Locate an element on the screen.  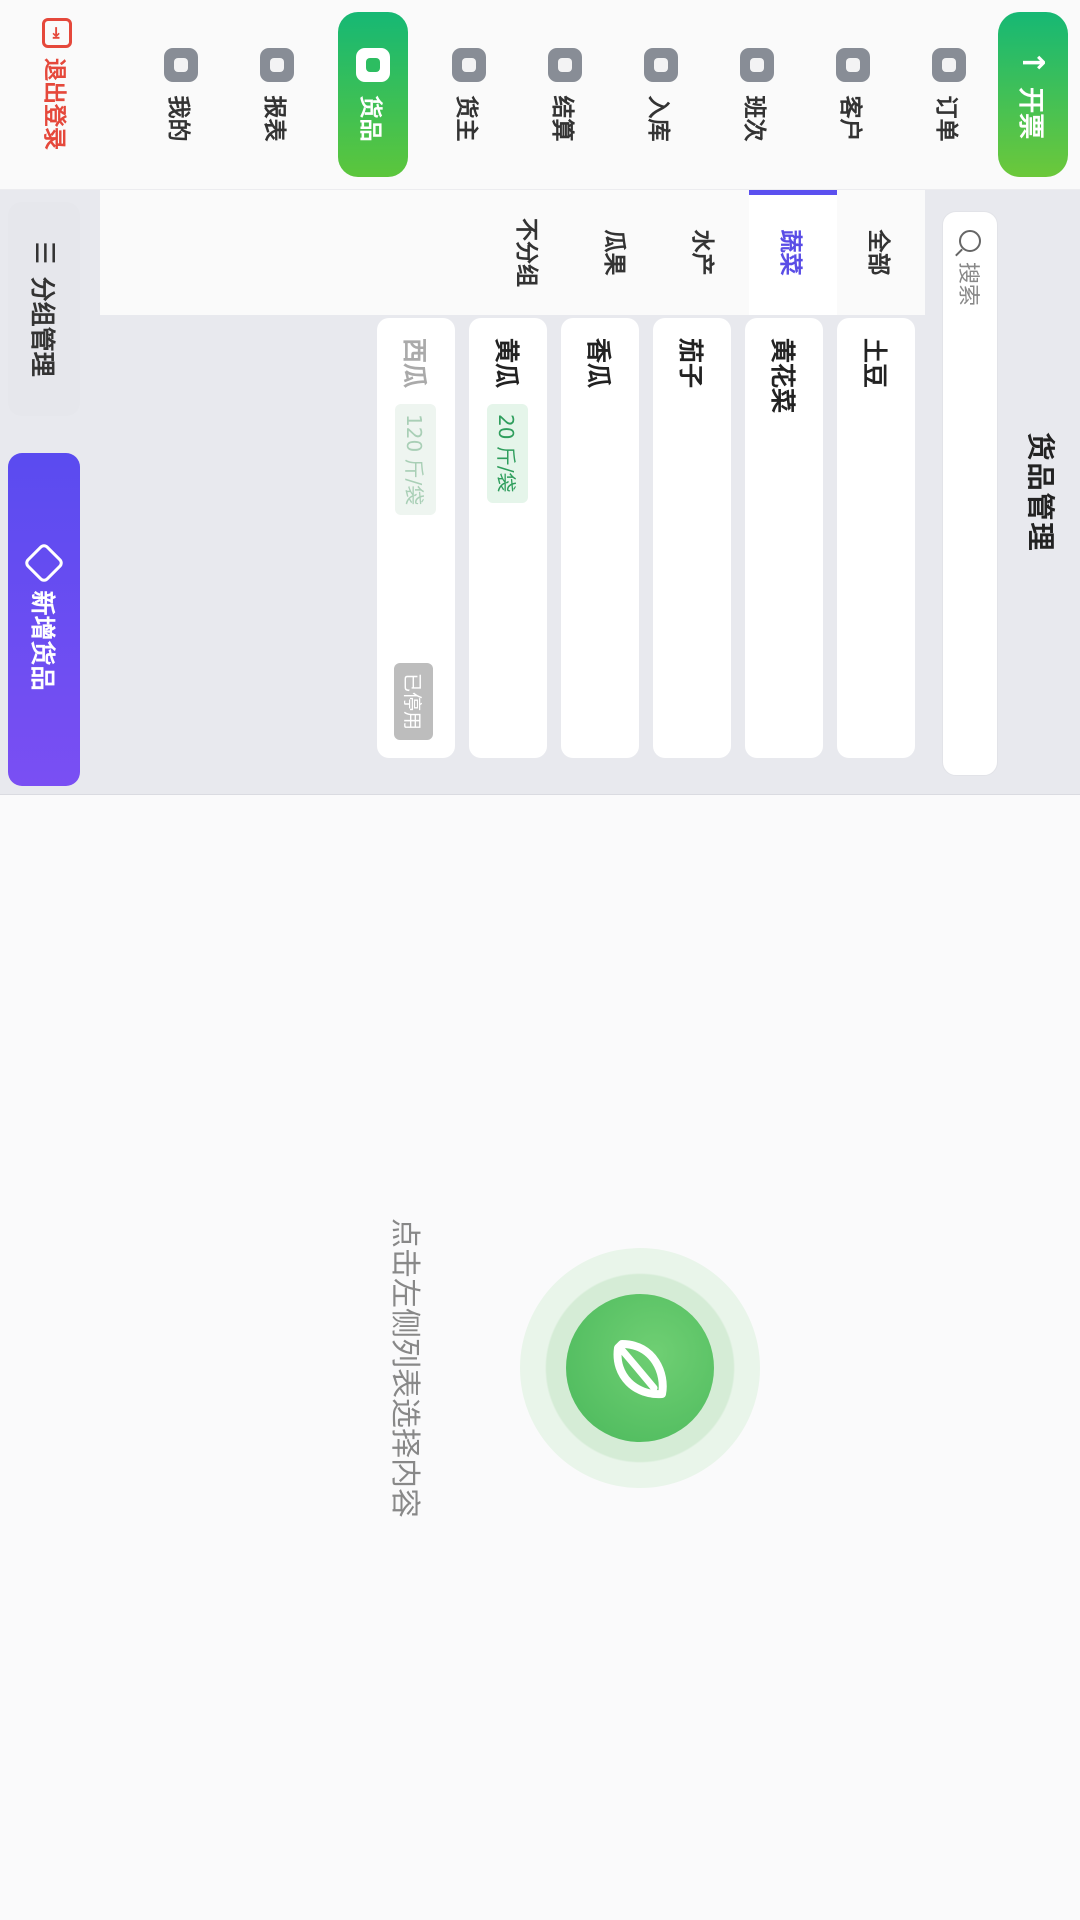
goods-name: 黄瓜 is located at coordinates (506, 363).